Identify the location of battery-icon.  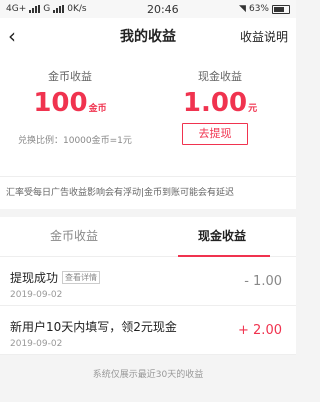
(280, 9).